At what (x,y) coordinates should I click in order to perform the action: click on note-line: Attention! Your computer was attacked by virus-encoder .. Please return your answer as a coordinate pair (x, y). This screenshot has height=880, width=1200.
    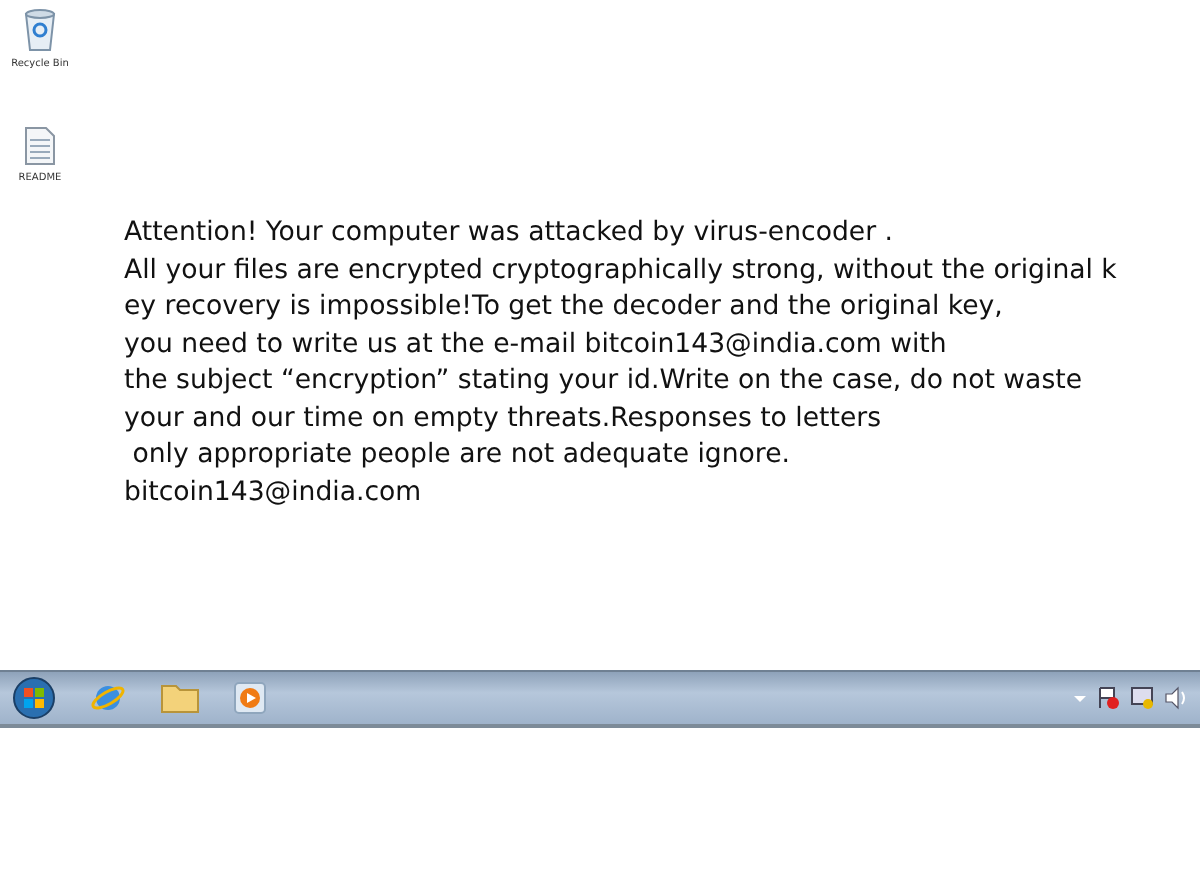
    Looking at the image, I should click on (509, 234).